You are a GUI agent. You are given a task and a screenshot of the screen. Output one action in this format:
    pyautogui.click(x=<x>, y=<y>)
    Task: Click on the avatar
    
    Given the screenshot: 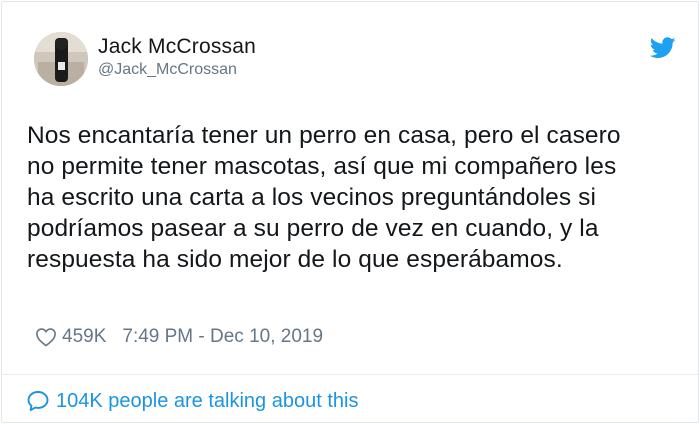 What is the action you would take?
    pyautogui.click(x=61, y=59)
    